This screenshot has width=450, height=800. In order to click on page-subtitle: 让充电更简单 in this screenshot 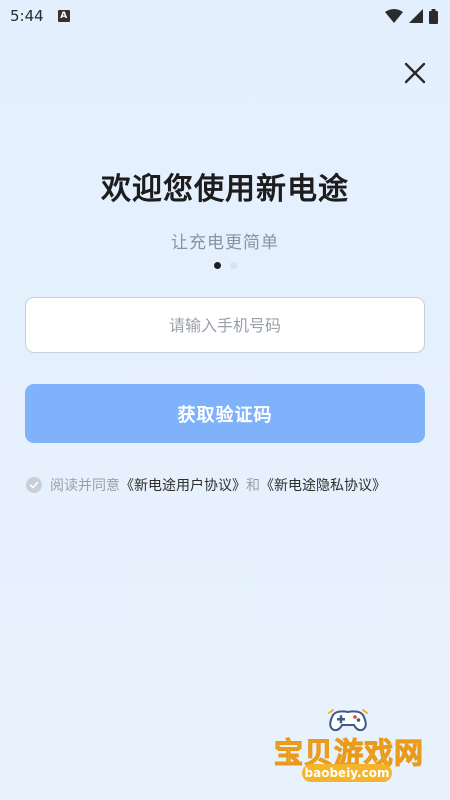, I will do `click(225, 243)`.